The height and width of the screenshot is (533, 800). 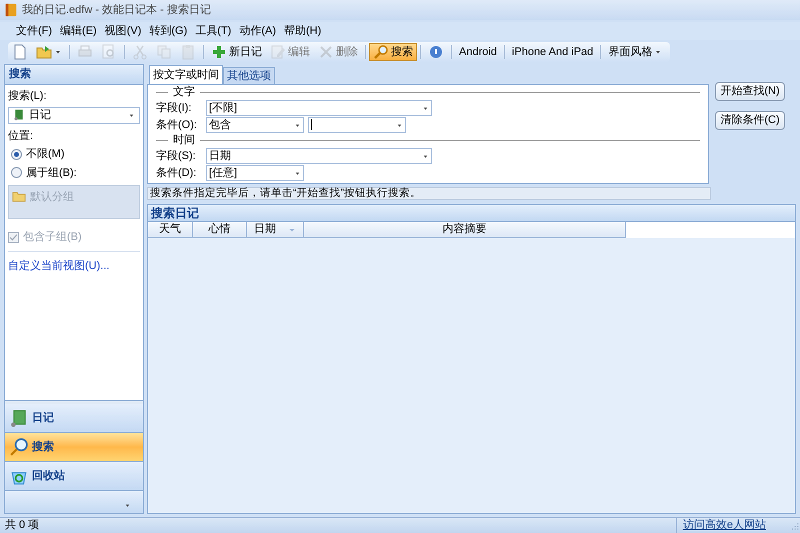 I want to click on nav-button: 日记, so click(x=74, y=418).